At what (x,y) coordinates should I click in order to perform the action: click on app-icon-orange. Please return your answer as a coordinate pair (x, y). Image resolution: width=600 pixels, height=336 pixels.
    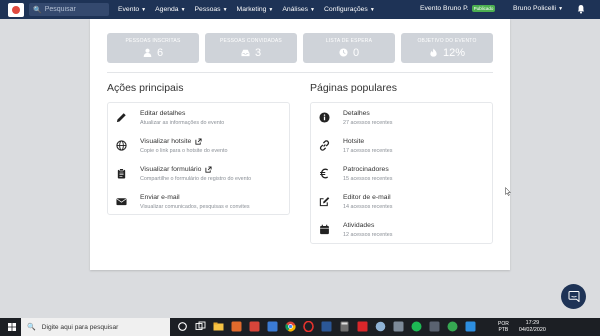
    Looking at the image, I should click on (236, 326).